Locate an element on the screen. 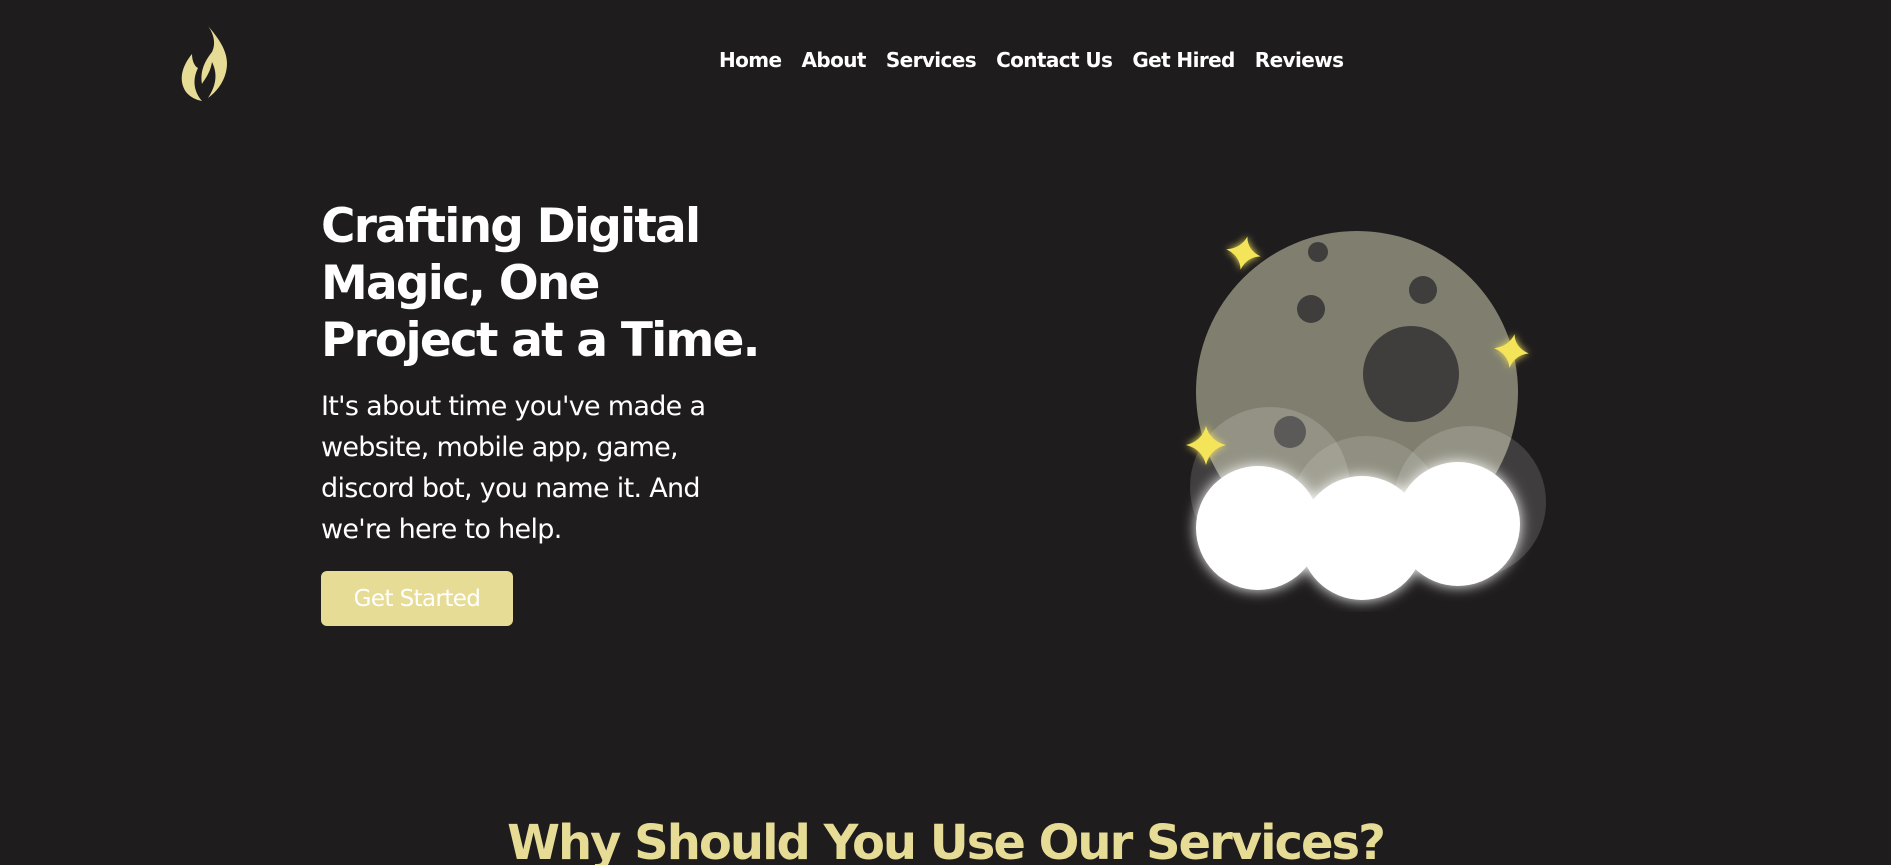 This screenshot has width=1891, height=865. nav-item-home: Home is located at coordinates (750, 60).